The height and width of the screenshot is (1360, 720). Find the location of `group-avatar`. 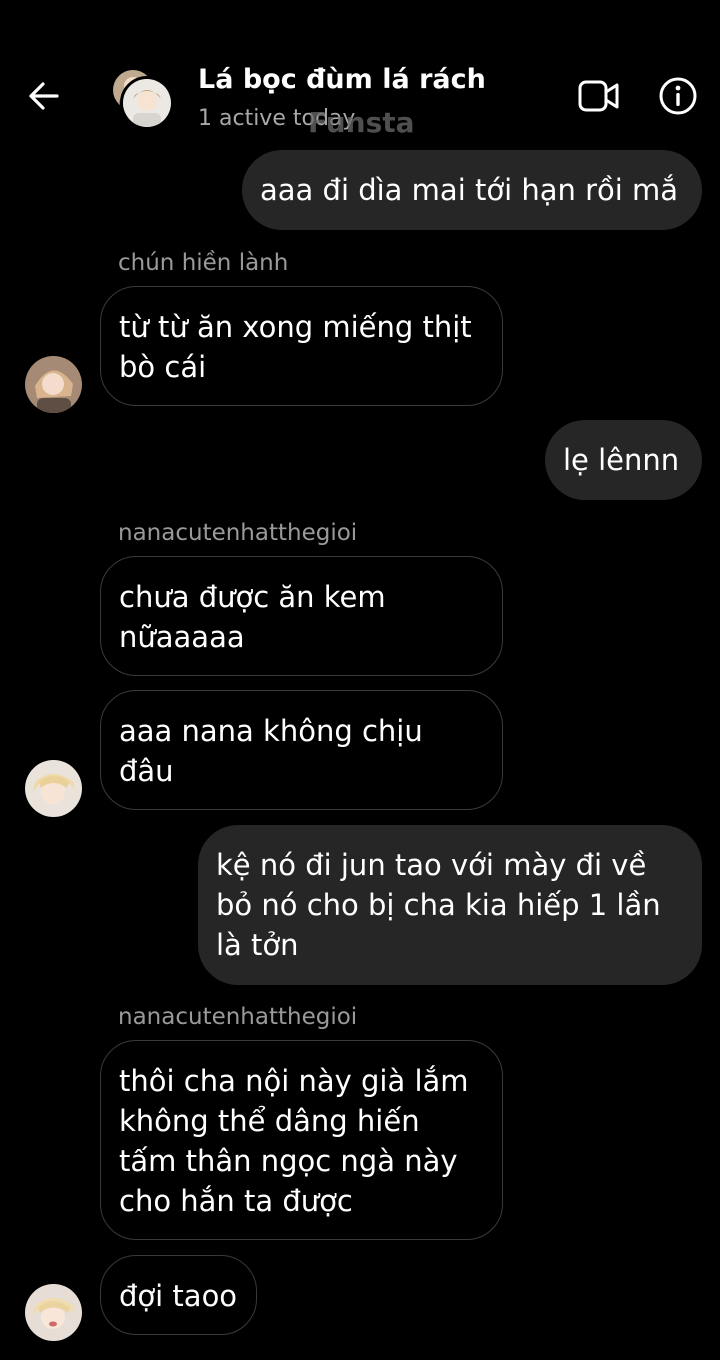

group-avatar is located at coordinates (141, 98).